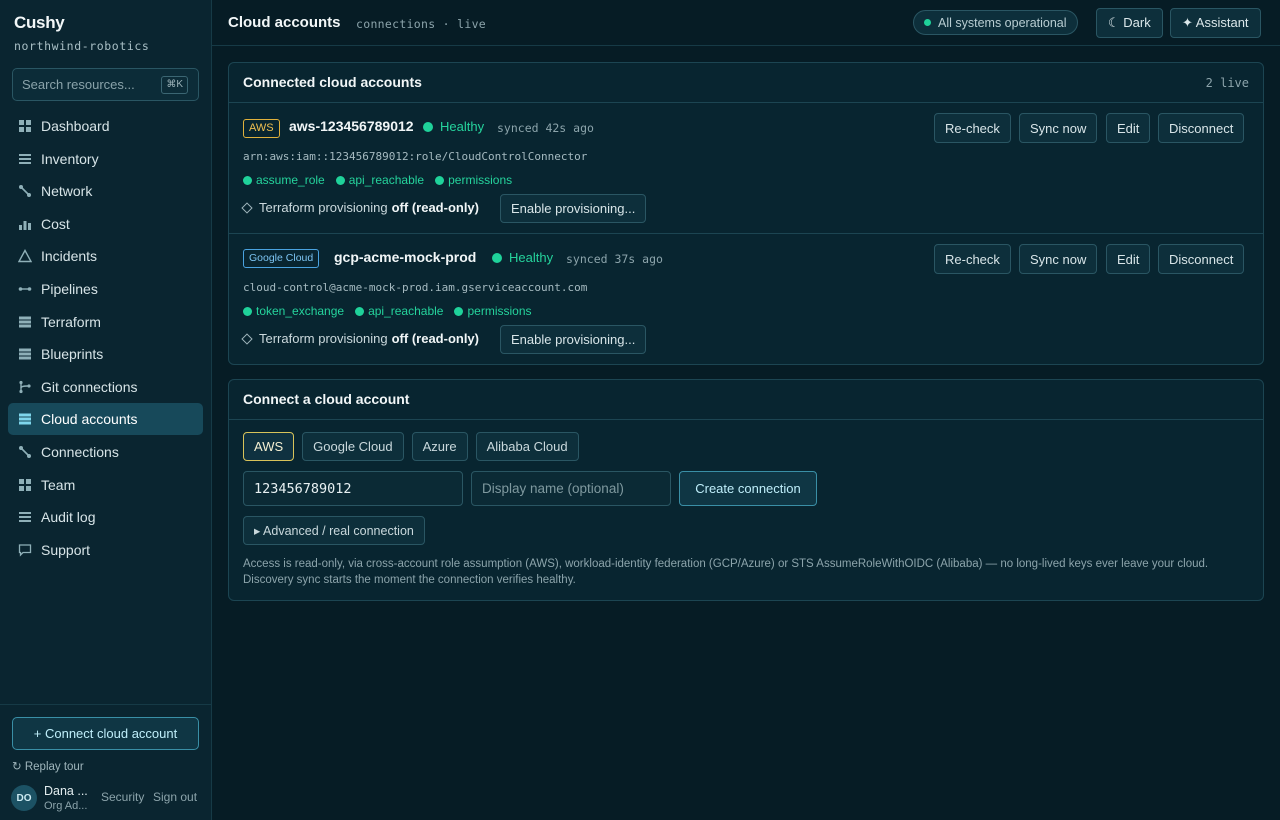 This screenshot has width=1280, height=820. Describe the element at coordinates (66, 549) in the screenshot. I see `sidebar-item-label: Support` at that location.